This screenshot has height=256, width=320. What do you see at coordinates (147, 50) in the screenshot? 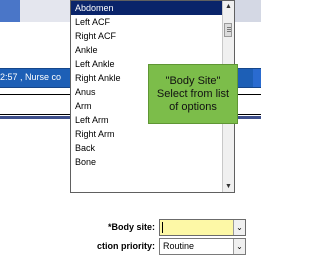
I see `dropdown-option: Ankle` at bounding box center [147, 50].